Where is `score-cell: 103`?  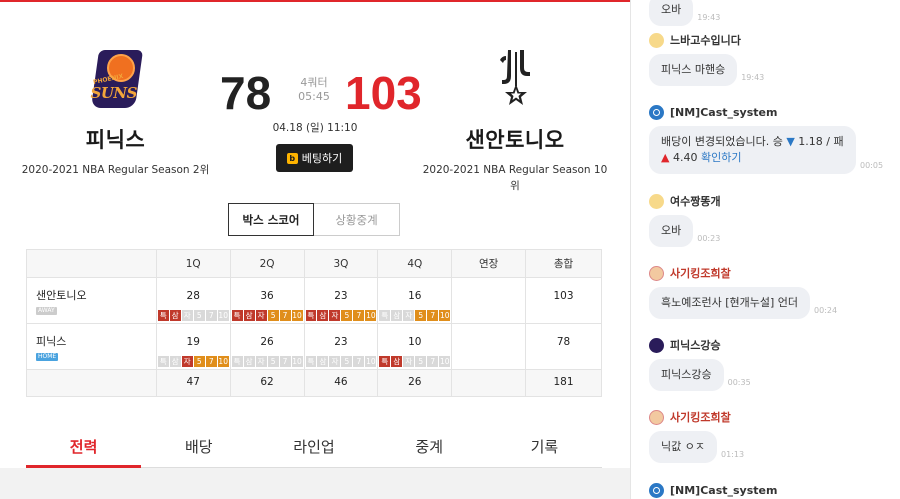
score-cell: 103 is located at coordinates (563, 300).